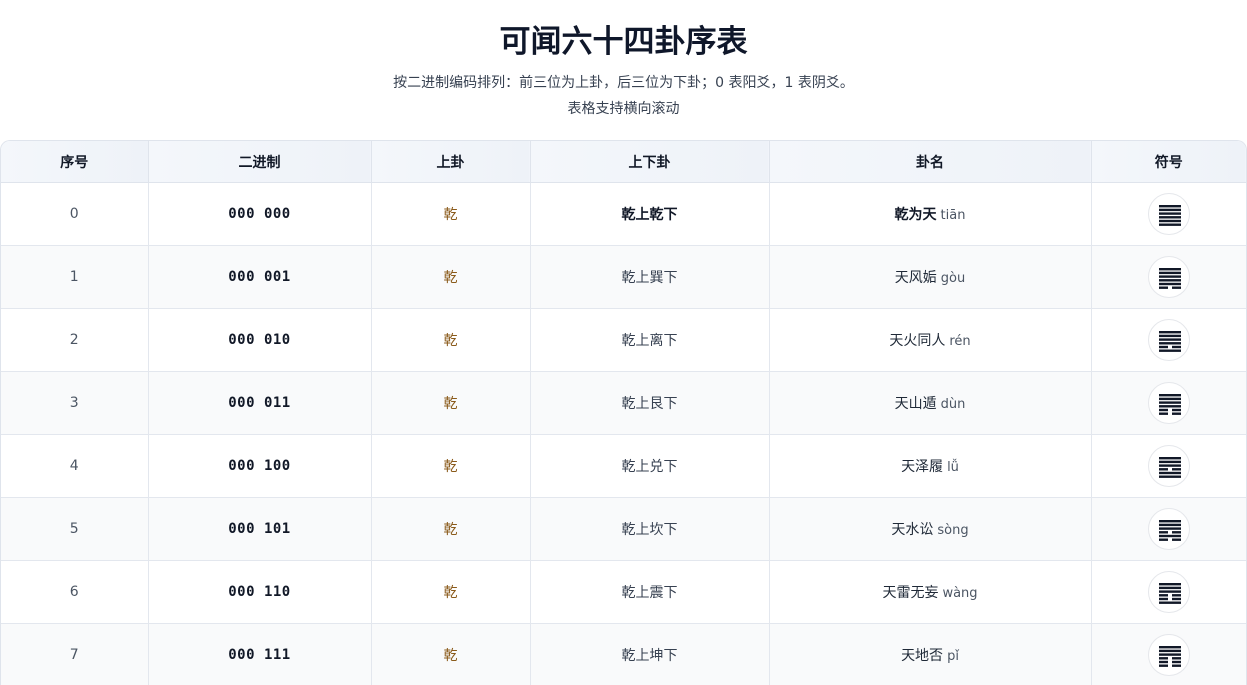  I want to click on hexagram-name: 天水讼, so click(912, 530).